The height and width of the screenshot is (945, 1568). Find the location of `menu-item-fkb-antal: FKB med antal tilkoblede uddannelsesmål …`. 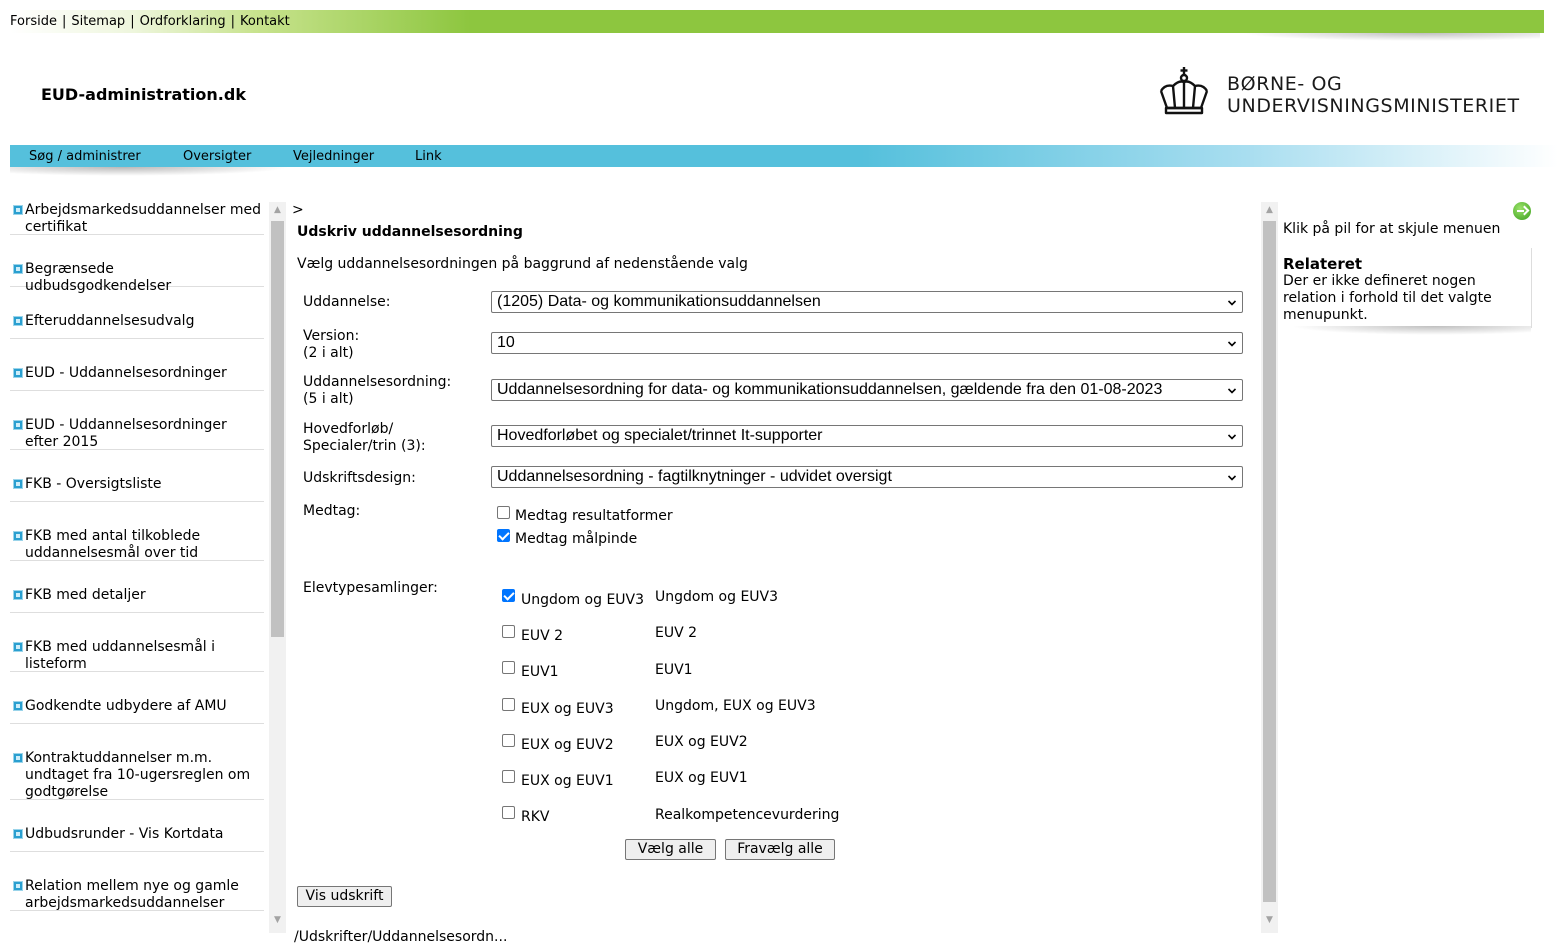

menu-item-fkb-antal: FKB med antal tilkoblede uddannelsesmål … is located at coordinates (137, 544).